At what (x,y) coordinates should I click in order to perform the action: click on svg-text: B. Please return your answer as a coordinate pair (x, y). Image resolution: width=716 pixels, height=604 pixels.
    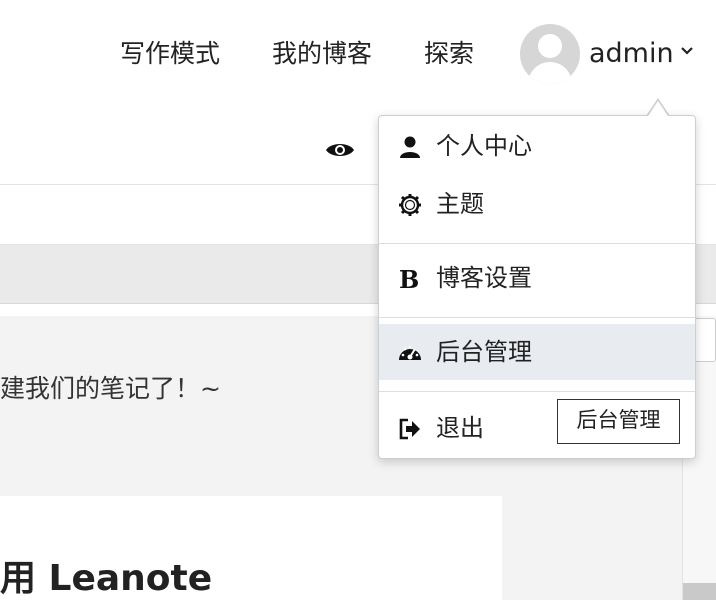
    Looking at the image, I should click on (409, 279).